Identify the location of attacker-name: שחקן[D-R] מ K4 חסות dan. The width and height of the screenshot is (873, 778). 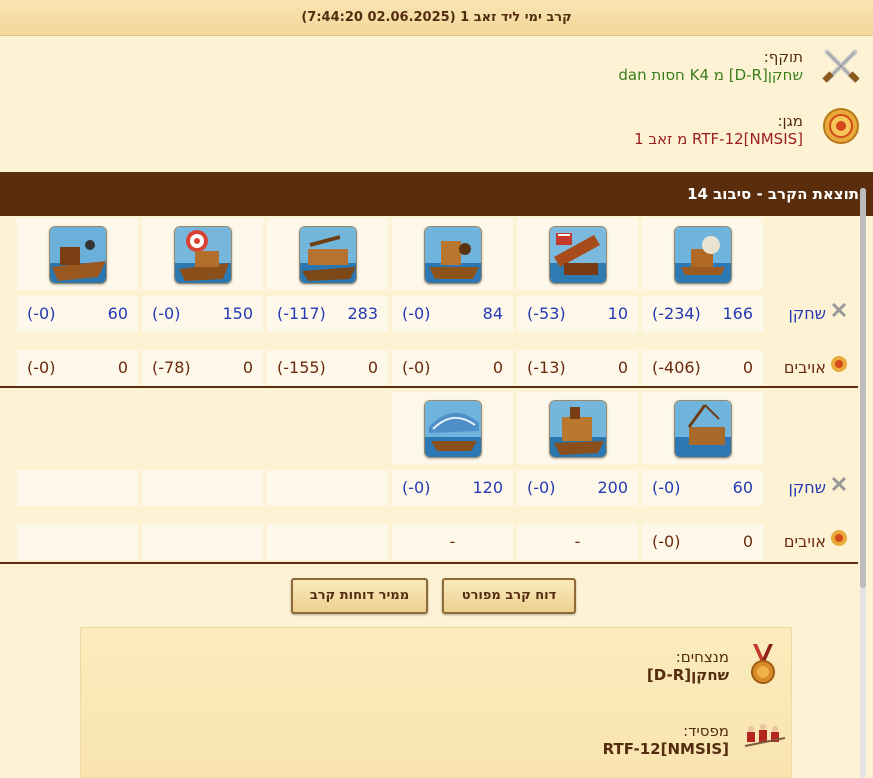
(710, 75).